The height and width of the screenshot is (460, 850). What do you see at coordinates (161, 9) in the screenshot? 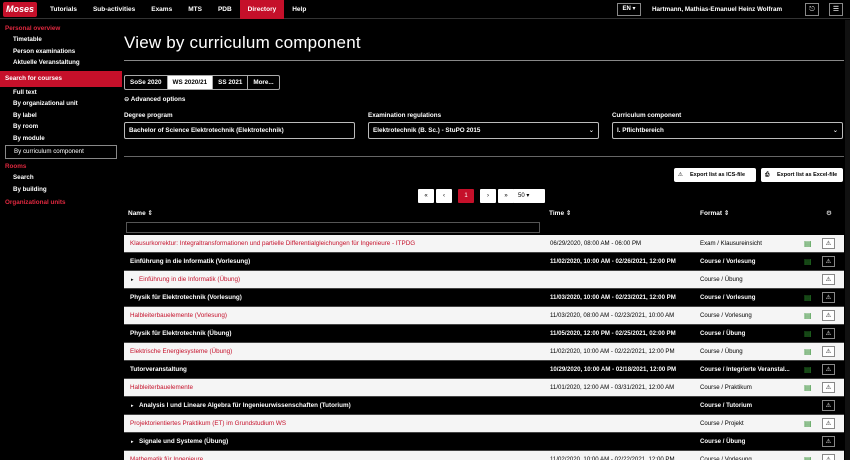
I see `nav-exams: Exams` at bounding box center [161, 9].